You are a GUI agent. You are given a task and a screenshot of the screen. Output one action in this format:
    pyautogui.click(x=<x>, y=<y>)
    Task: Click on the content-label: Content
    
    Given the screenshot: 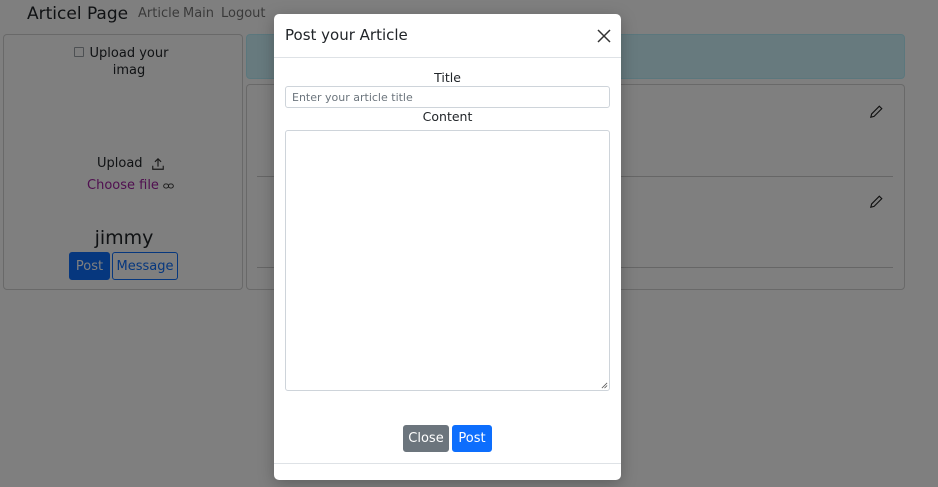 What is the action you would take?
    pyautogui.click(x=447, y=116)
    